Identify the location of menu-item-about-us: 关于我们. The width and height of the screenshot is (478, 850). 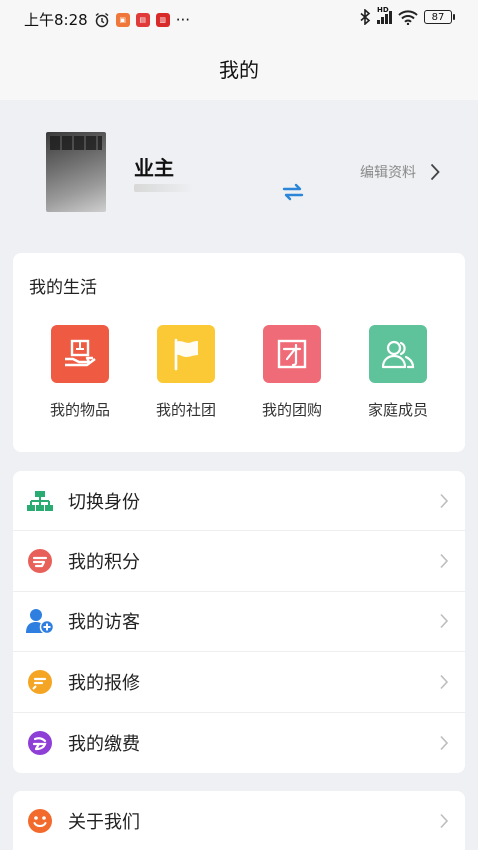
(239, 820).